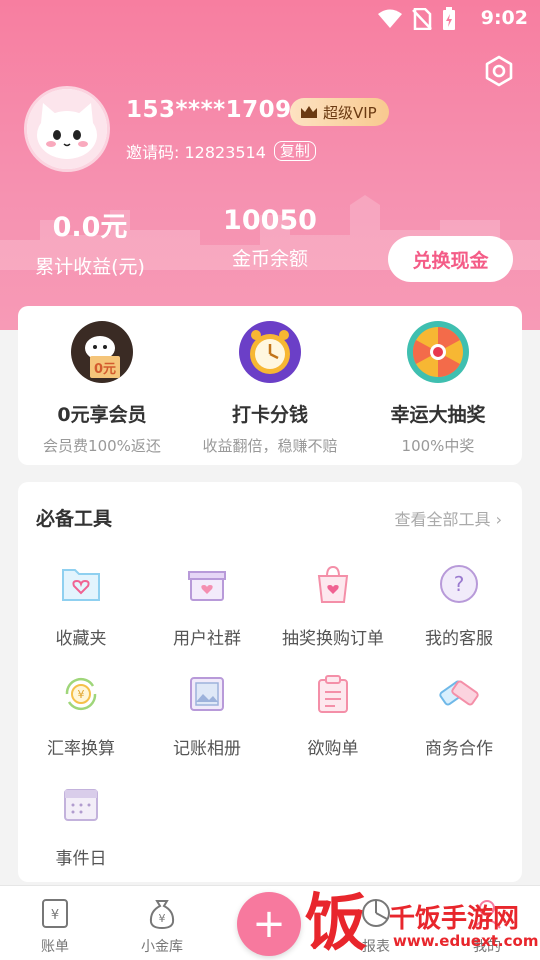 The width and height of the screenshot is (540, 960). I want to click on tool-label: 收藏夹, so click(81, 639).